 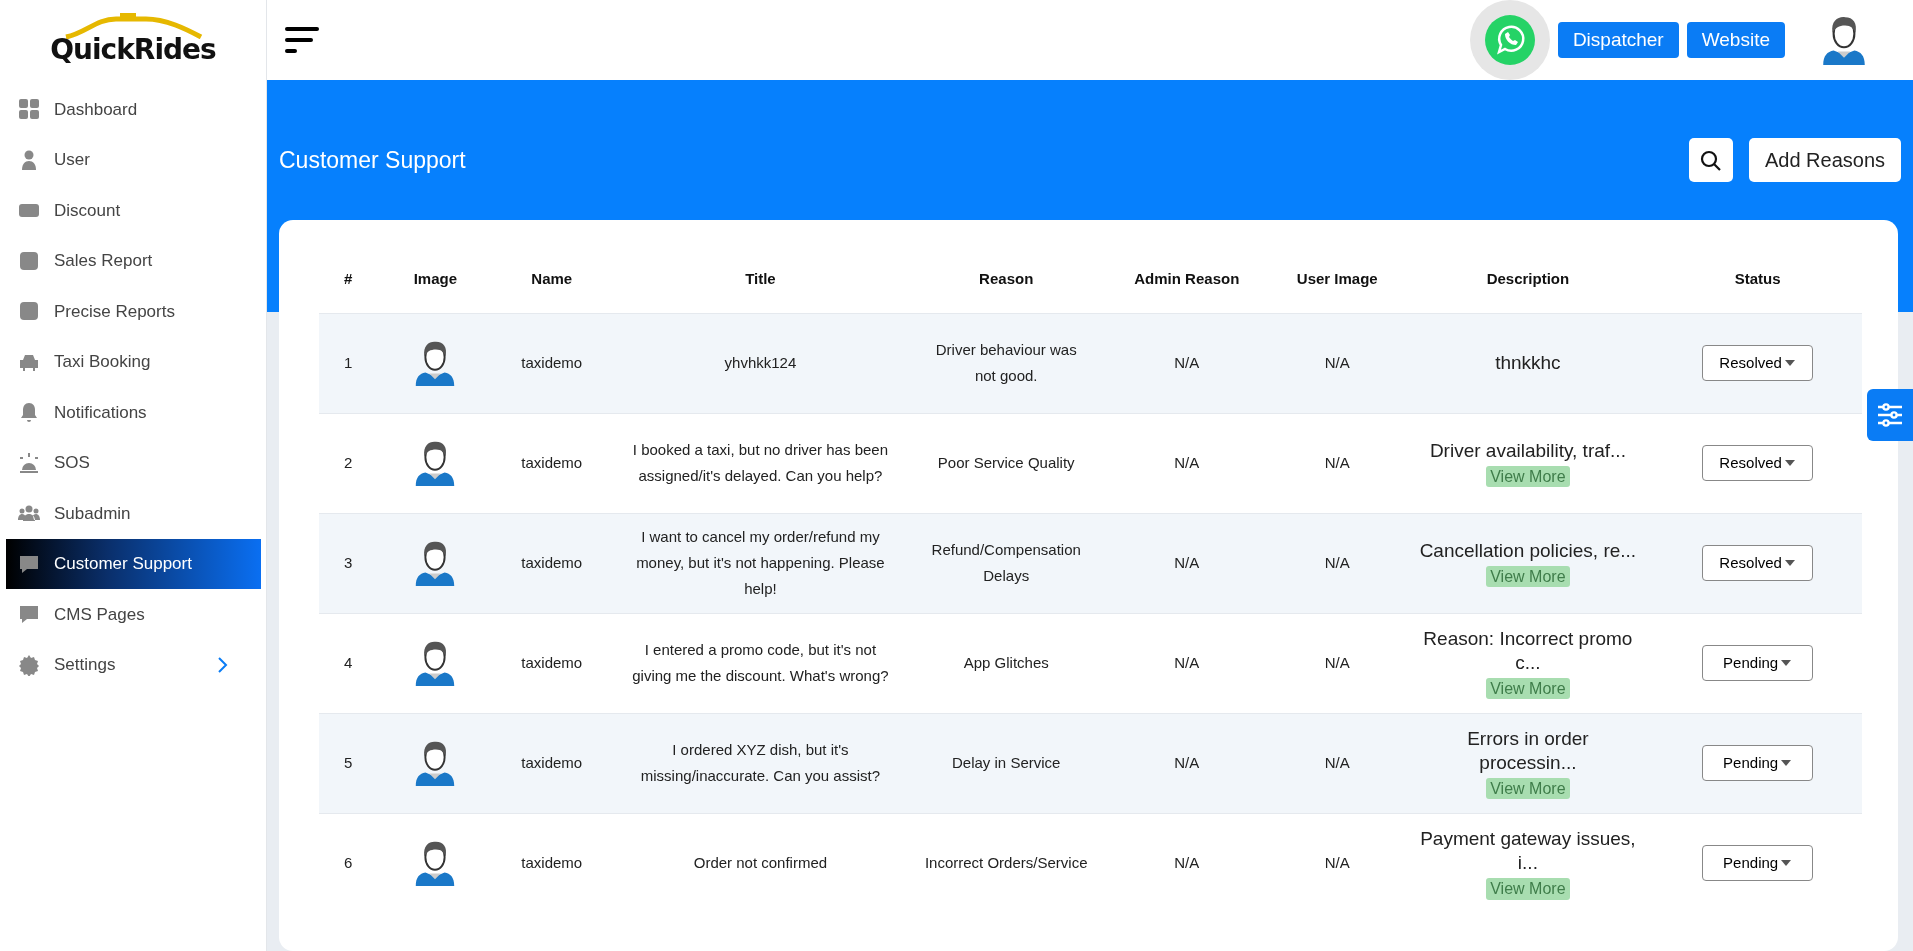 What do you see at coordinates (435, 290) in the screenshot?
I see `column-header: Image` at bounding box center [435, 290].